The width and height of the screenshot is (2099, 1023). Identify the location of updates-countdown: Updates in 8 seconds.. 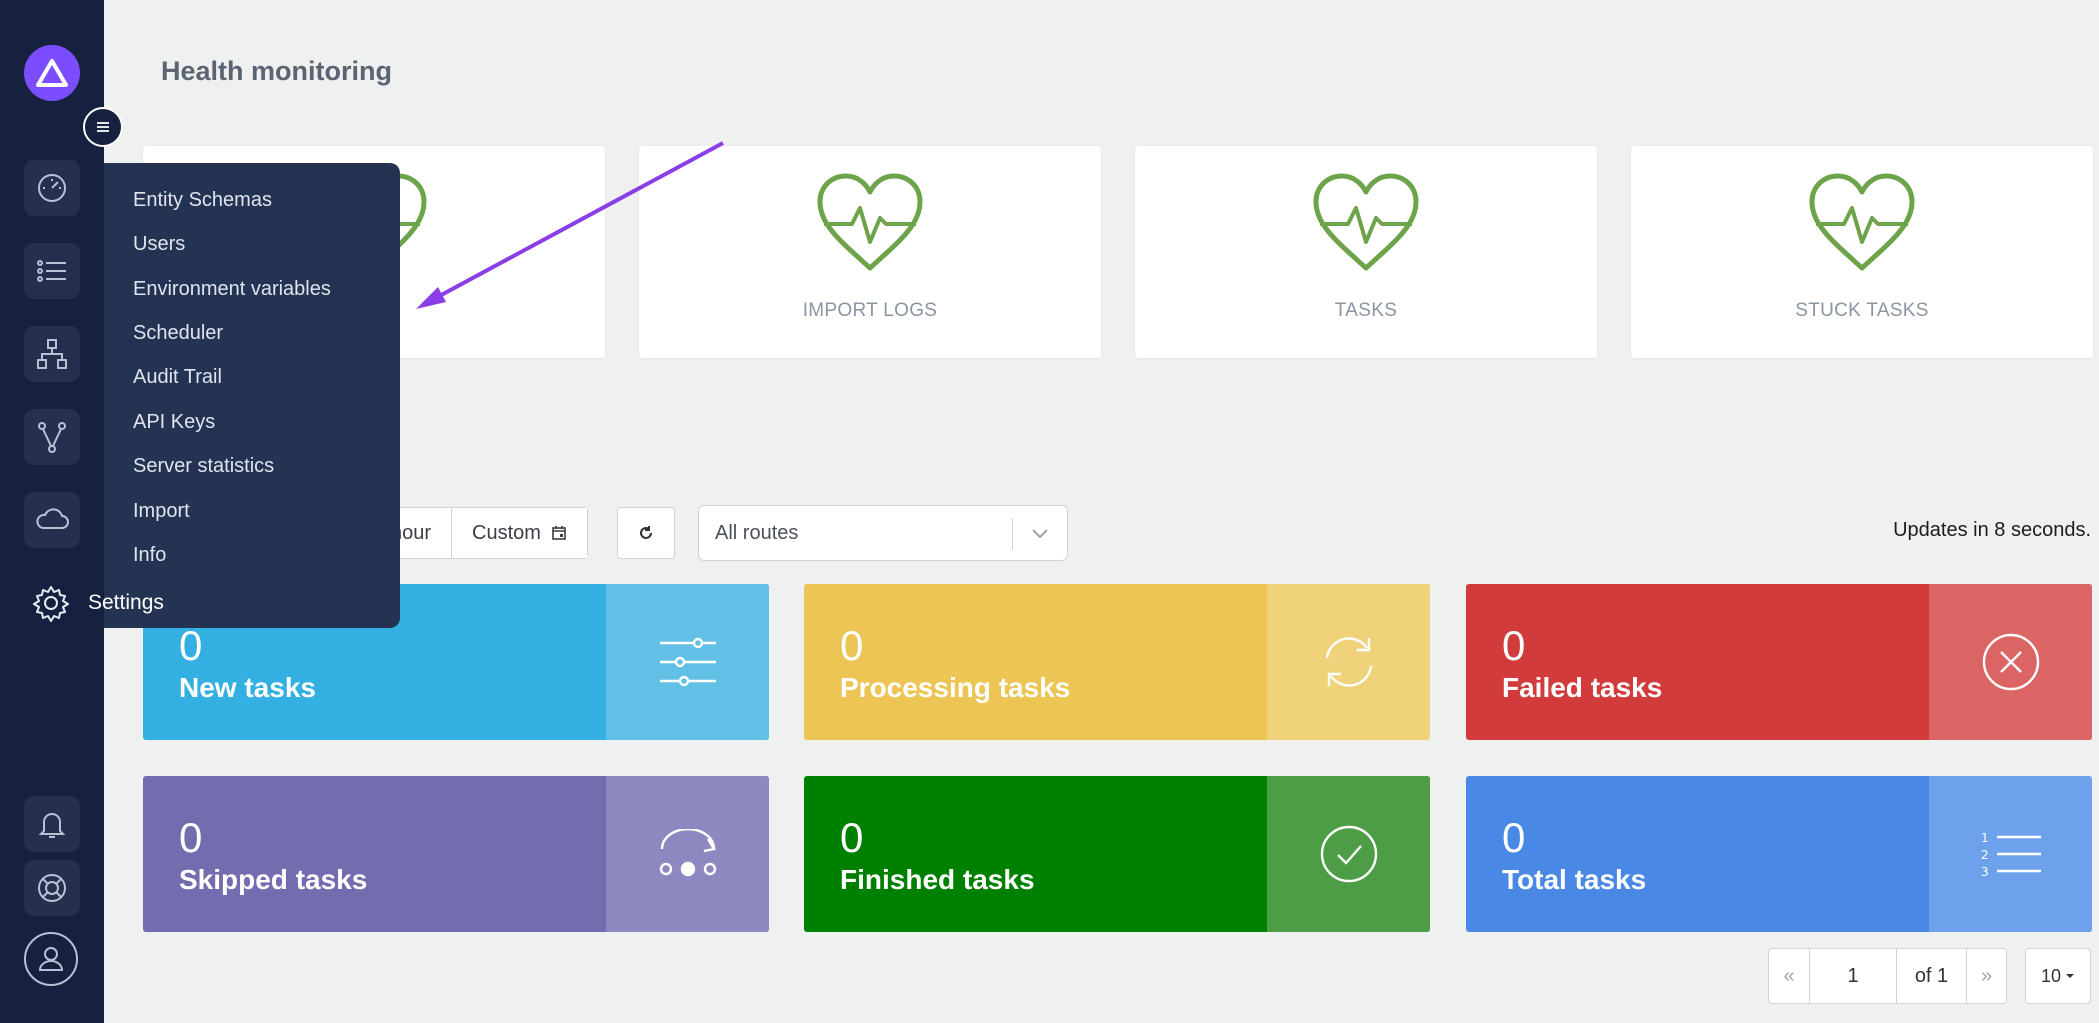
(1992, 530).